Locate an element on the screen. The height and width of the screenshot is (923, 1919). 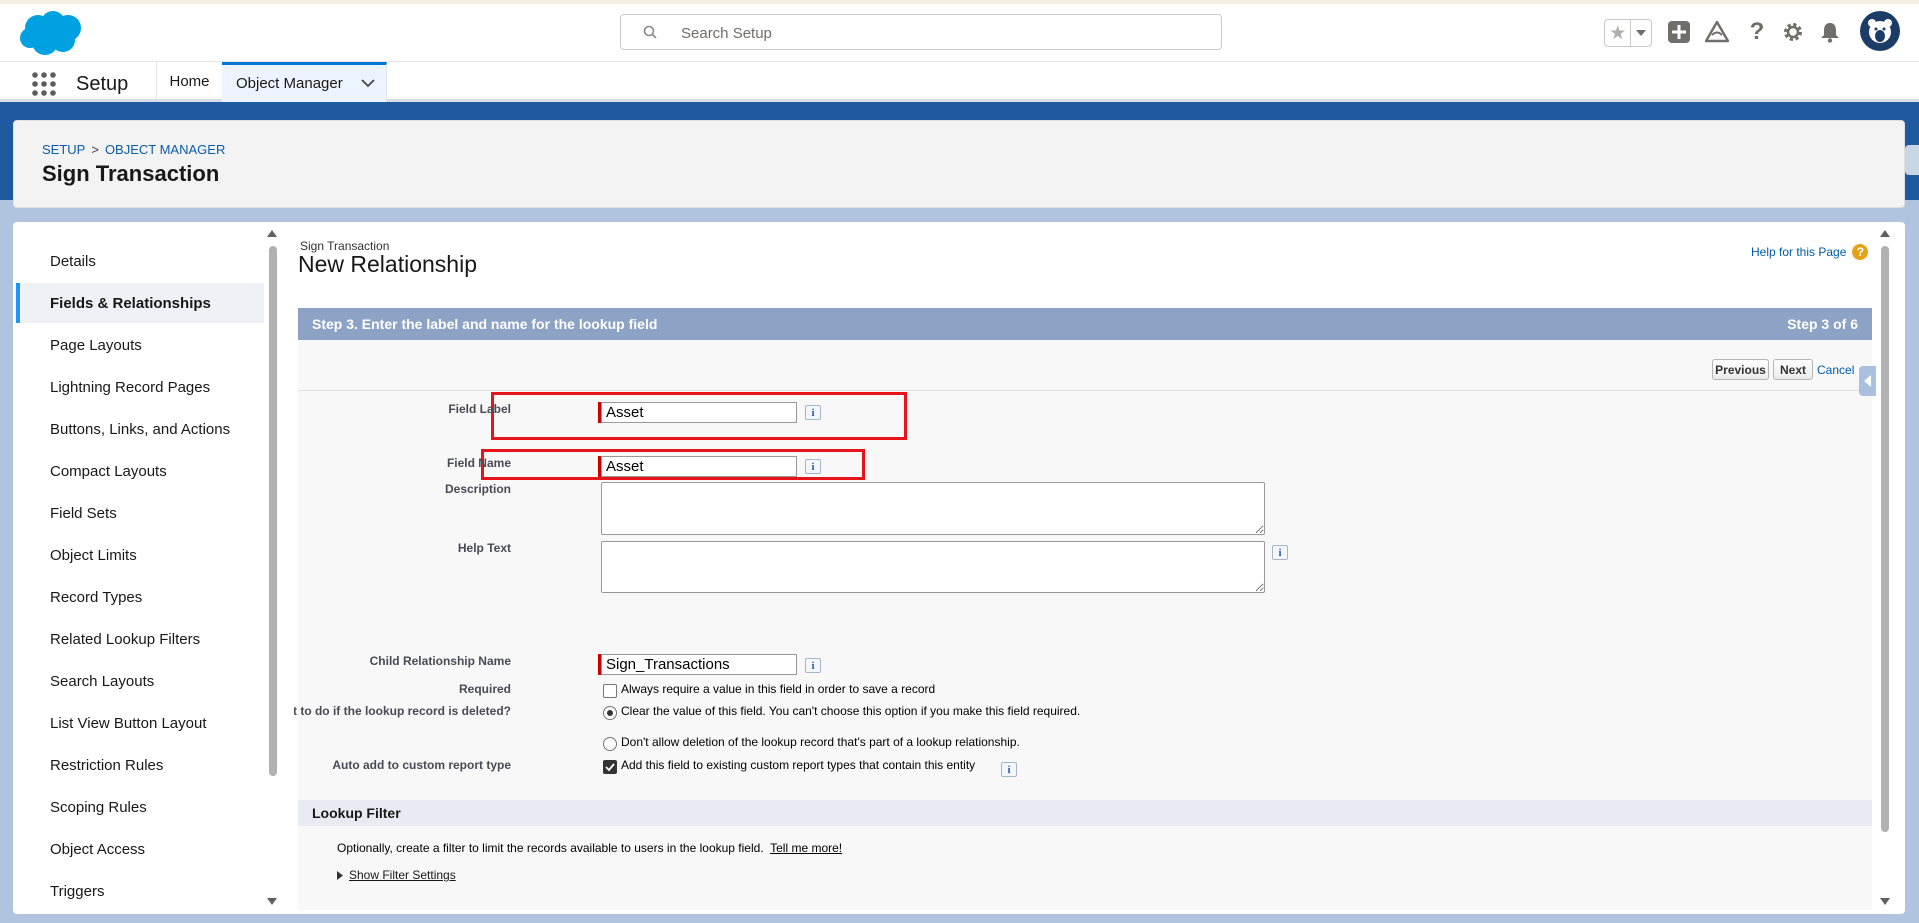
breadcrumb: SETUP > OBJECT MANAGER is located at coordinates (133, 149).